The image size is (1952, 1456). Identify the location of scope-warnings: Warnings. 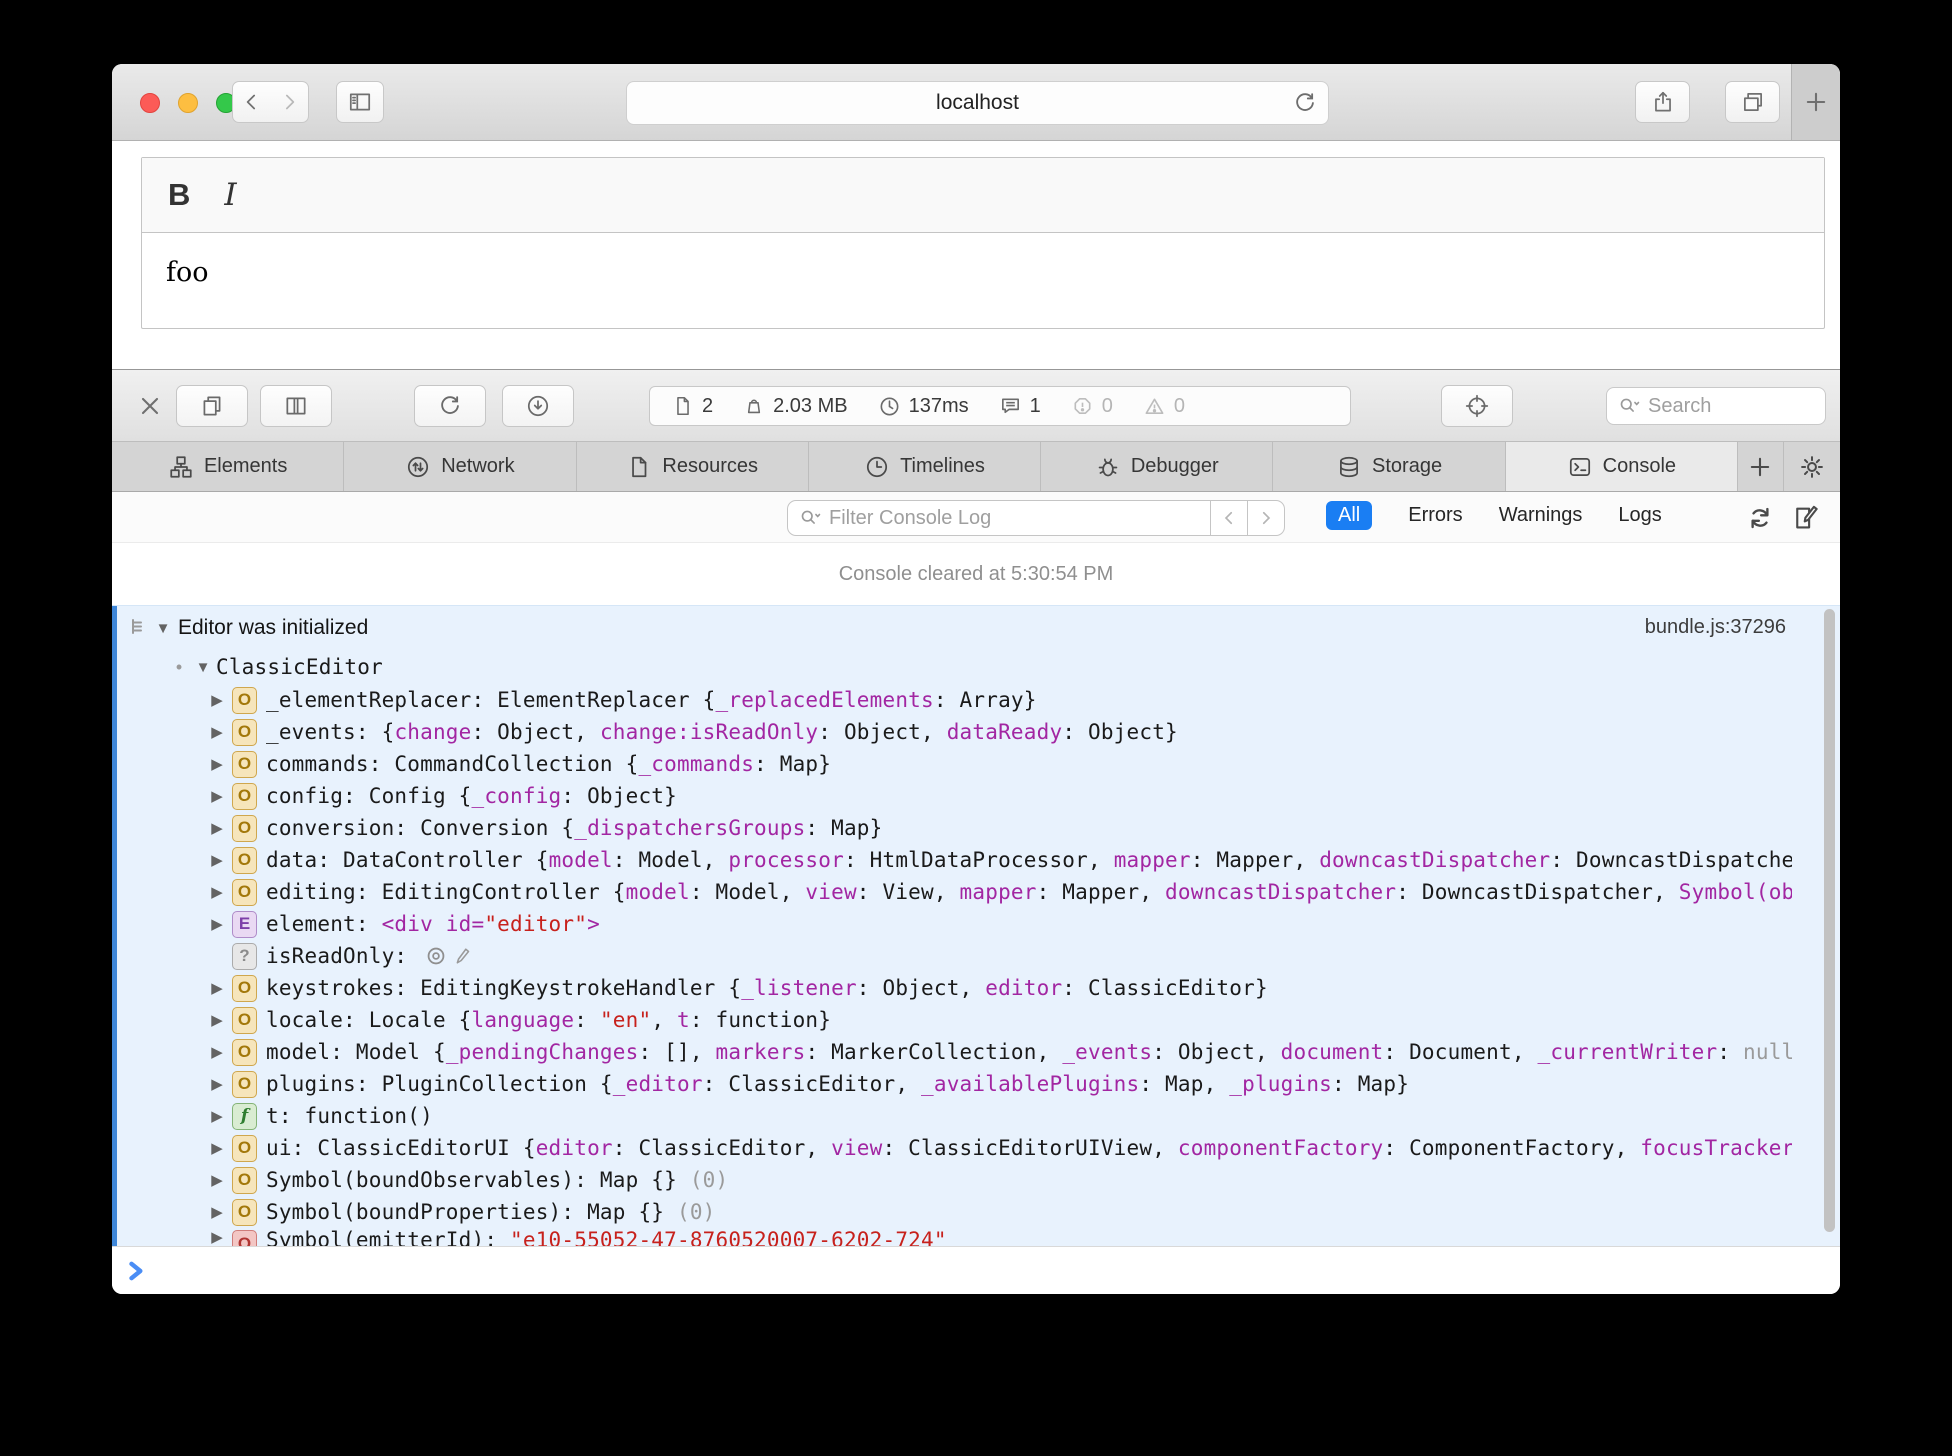
(1541, 515).